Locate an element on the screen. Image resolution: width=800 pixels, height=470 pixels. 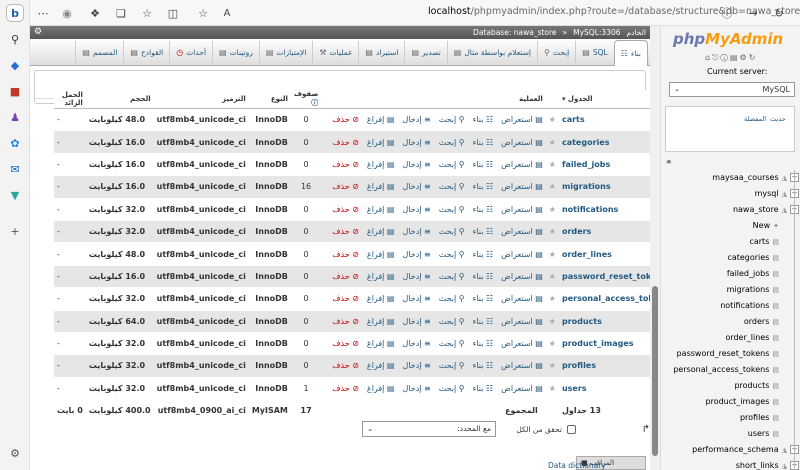
tree-table-item: failed_jobs ▤ is located at coordinates (753, 273).